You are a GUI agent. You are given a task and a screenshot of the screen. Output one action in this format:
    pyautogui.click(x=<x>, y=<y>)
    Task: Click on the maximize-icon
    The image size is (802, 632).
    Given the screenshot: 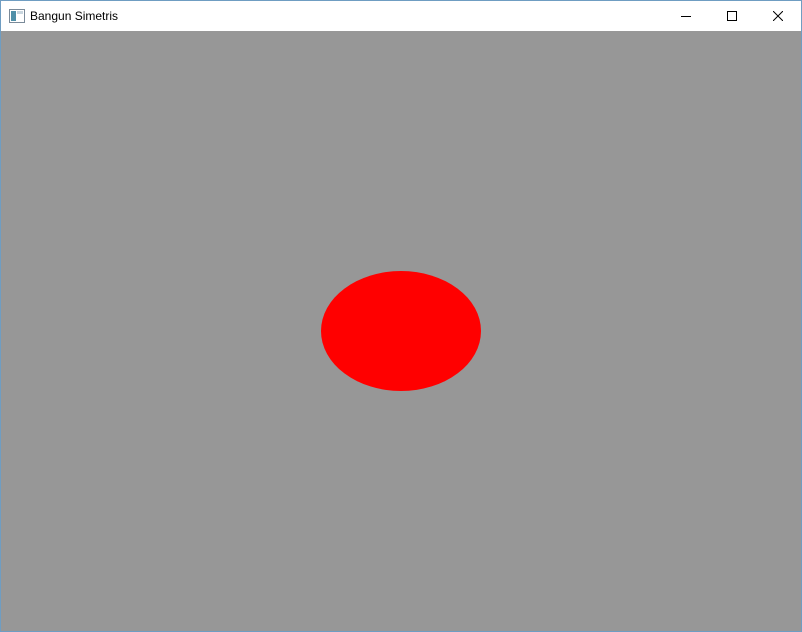 What is the action you would take?
    pyautogui.click(x=732, y=16)
    